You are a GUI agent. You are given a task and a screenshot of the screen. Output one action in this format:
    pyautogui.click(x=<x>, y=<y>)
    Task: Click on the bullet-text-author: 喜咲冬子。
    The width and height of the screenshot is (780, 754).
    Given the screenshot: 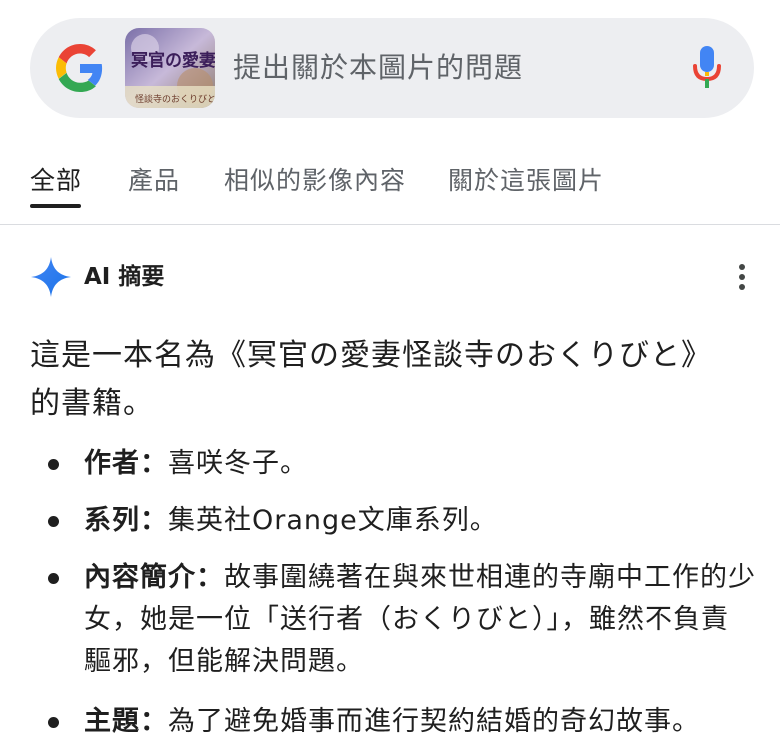 What is the action you would take?
    pyautogui.click(x=238, y=463)
    